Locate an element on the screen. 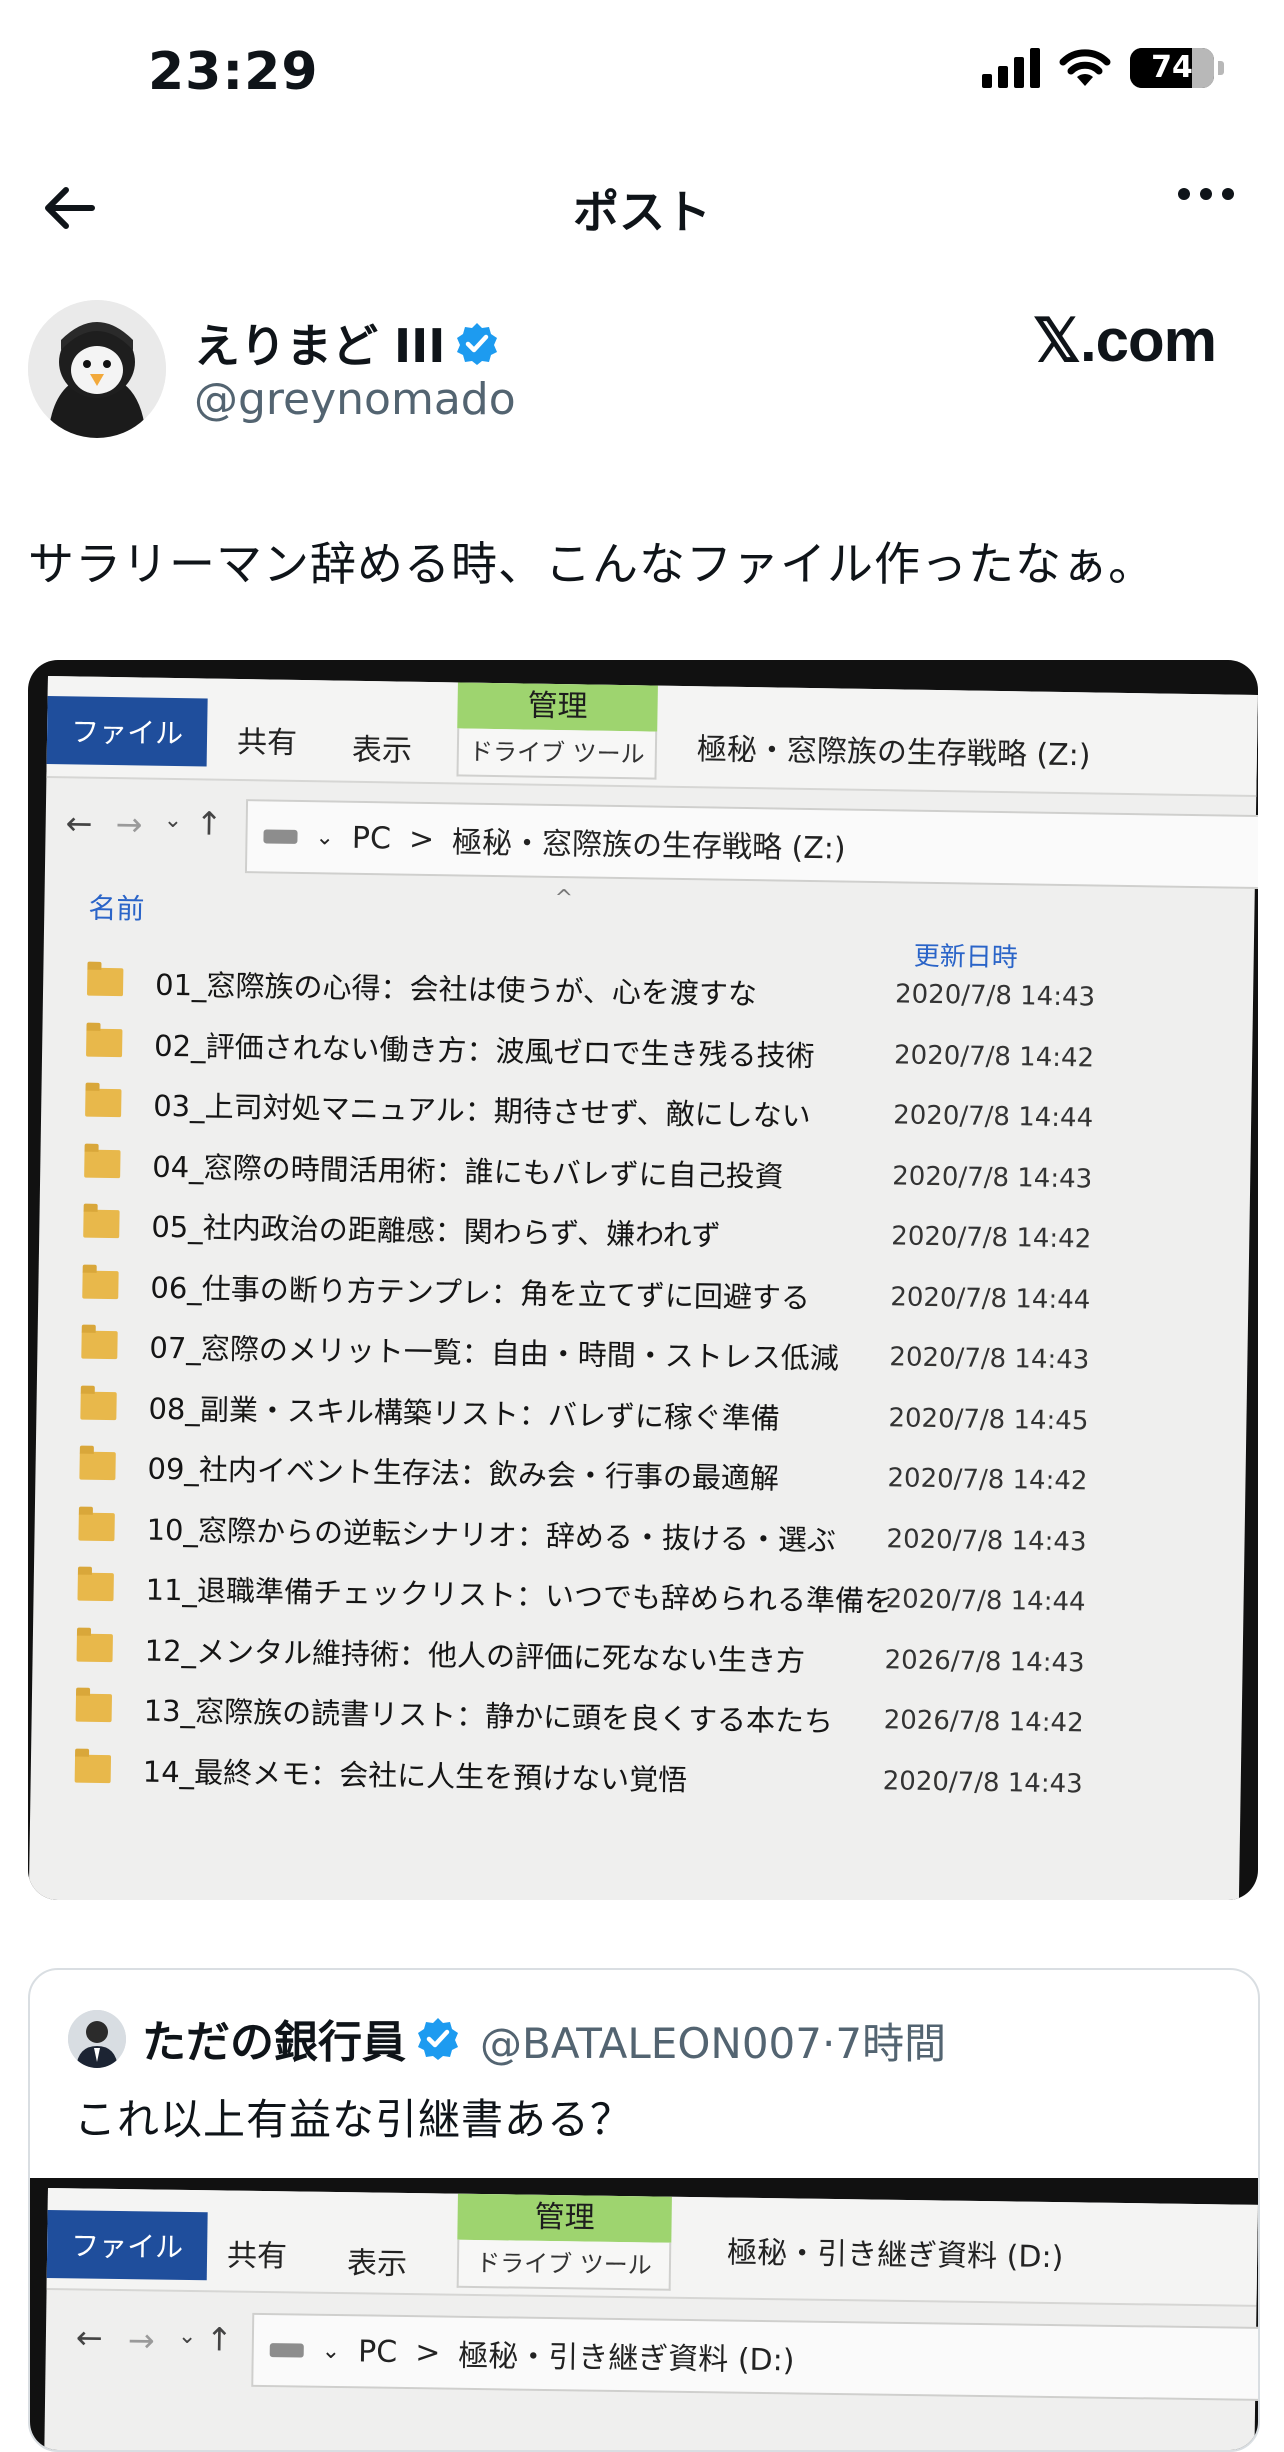 This screenshot has height=2452, width=1284. page-title: ポスト is located at coordinates (642, 212).